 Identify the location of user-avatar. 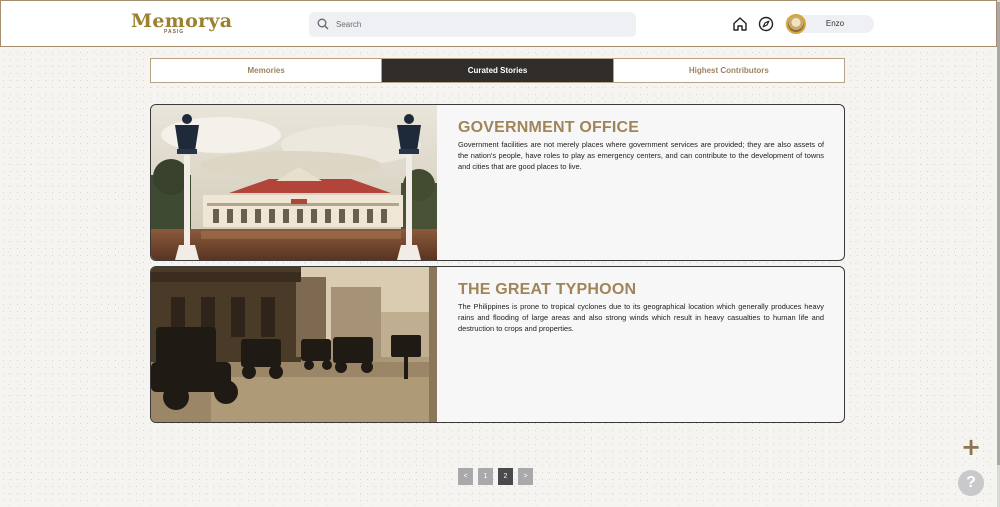
(796, 24).